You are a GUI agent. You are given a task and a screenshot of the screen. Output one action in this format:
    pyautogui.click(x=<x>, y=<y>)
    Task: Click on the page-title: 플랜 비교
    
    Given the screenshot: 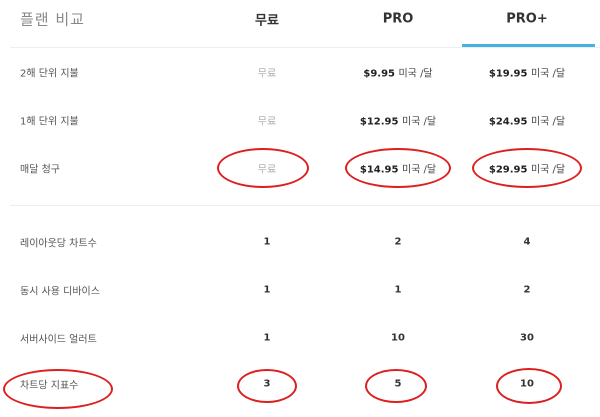 What is the action you would take?
    pyautogui.click(x=52, y=19)
    